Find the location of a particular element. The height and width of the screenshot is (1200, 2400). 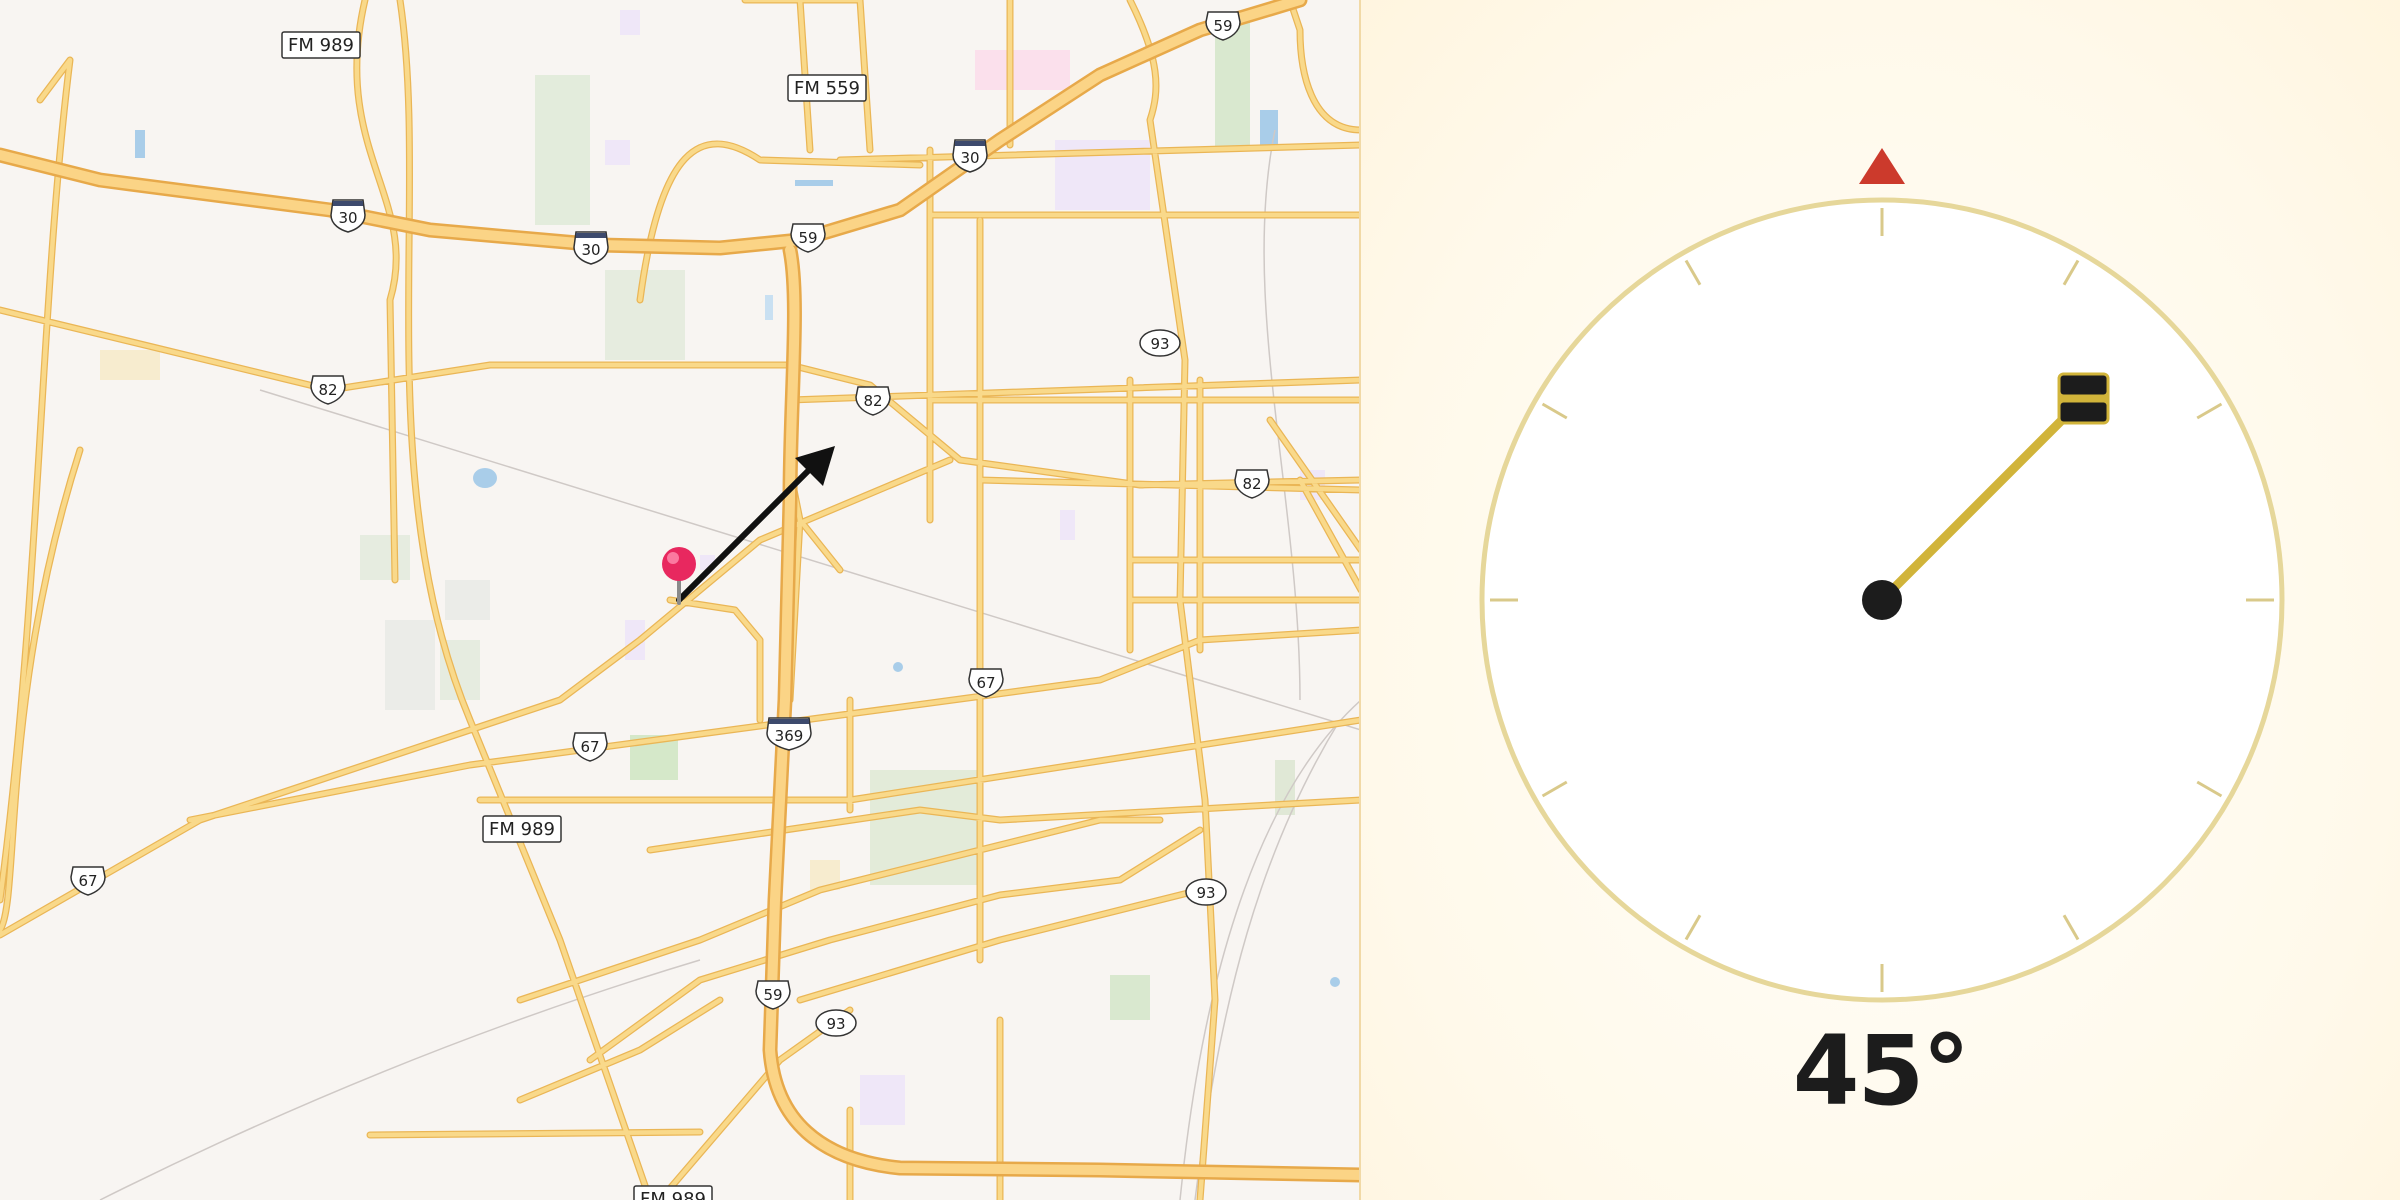

interstate-shield: 369 is located at coordinates (789, 734).